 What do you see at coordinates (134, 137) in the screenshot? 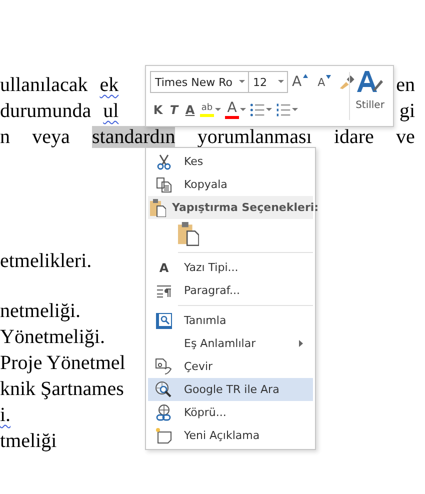
I see `document-text: standardın` at bounding box center [134, 137].